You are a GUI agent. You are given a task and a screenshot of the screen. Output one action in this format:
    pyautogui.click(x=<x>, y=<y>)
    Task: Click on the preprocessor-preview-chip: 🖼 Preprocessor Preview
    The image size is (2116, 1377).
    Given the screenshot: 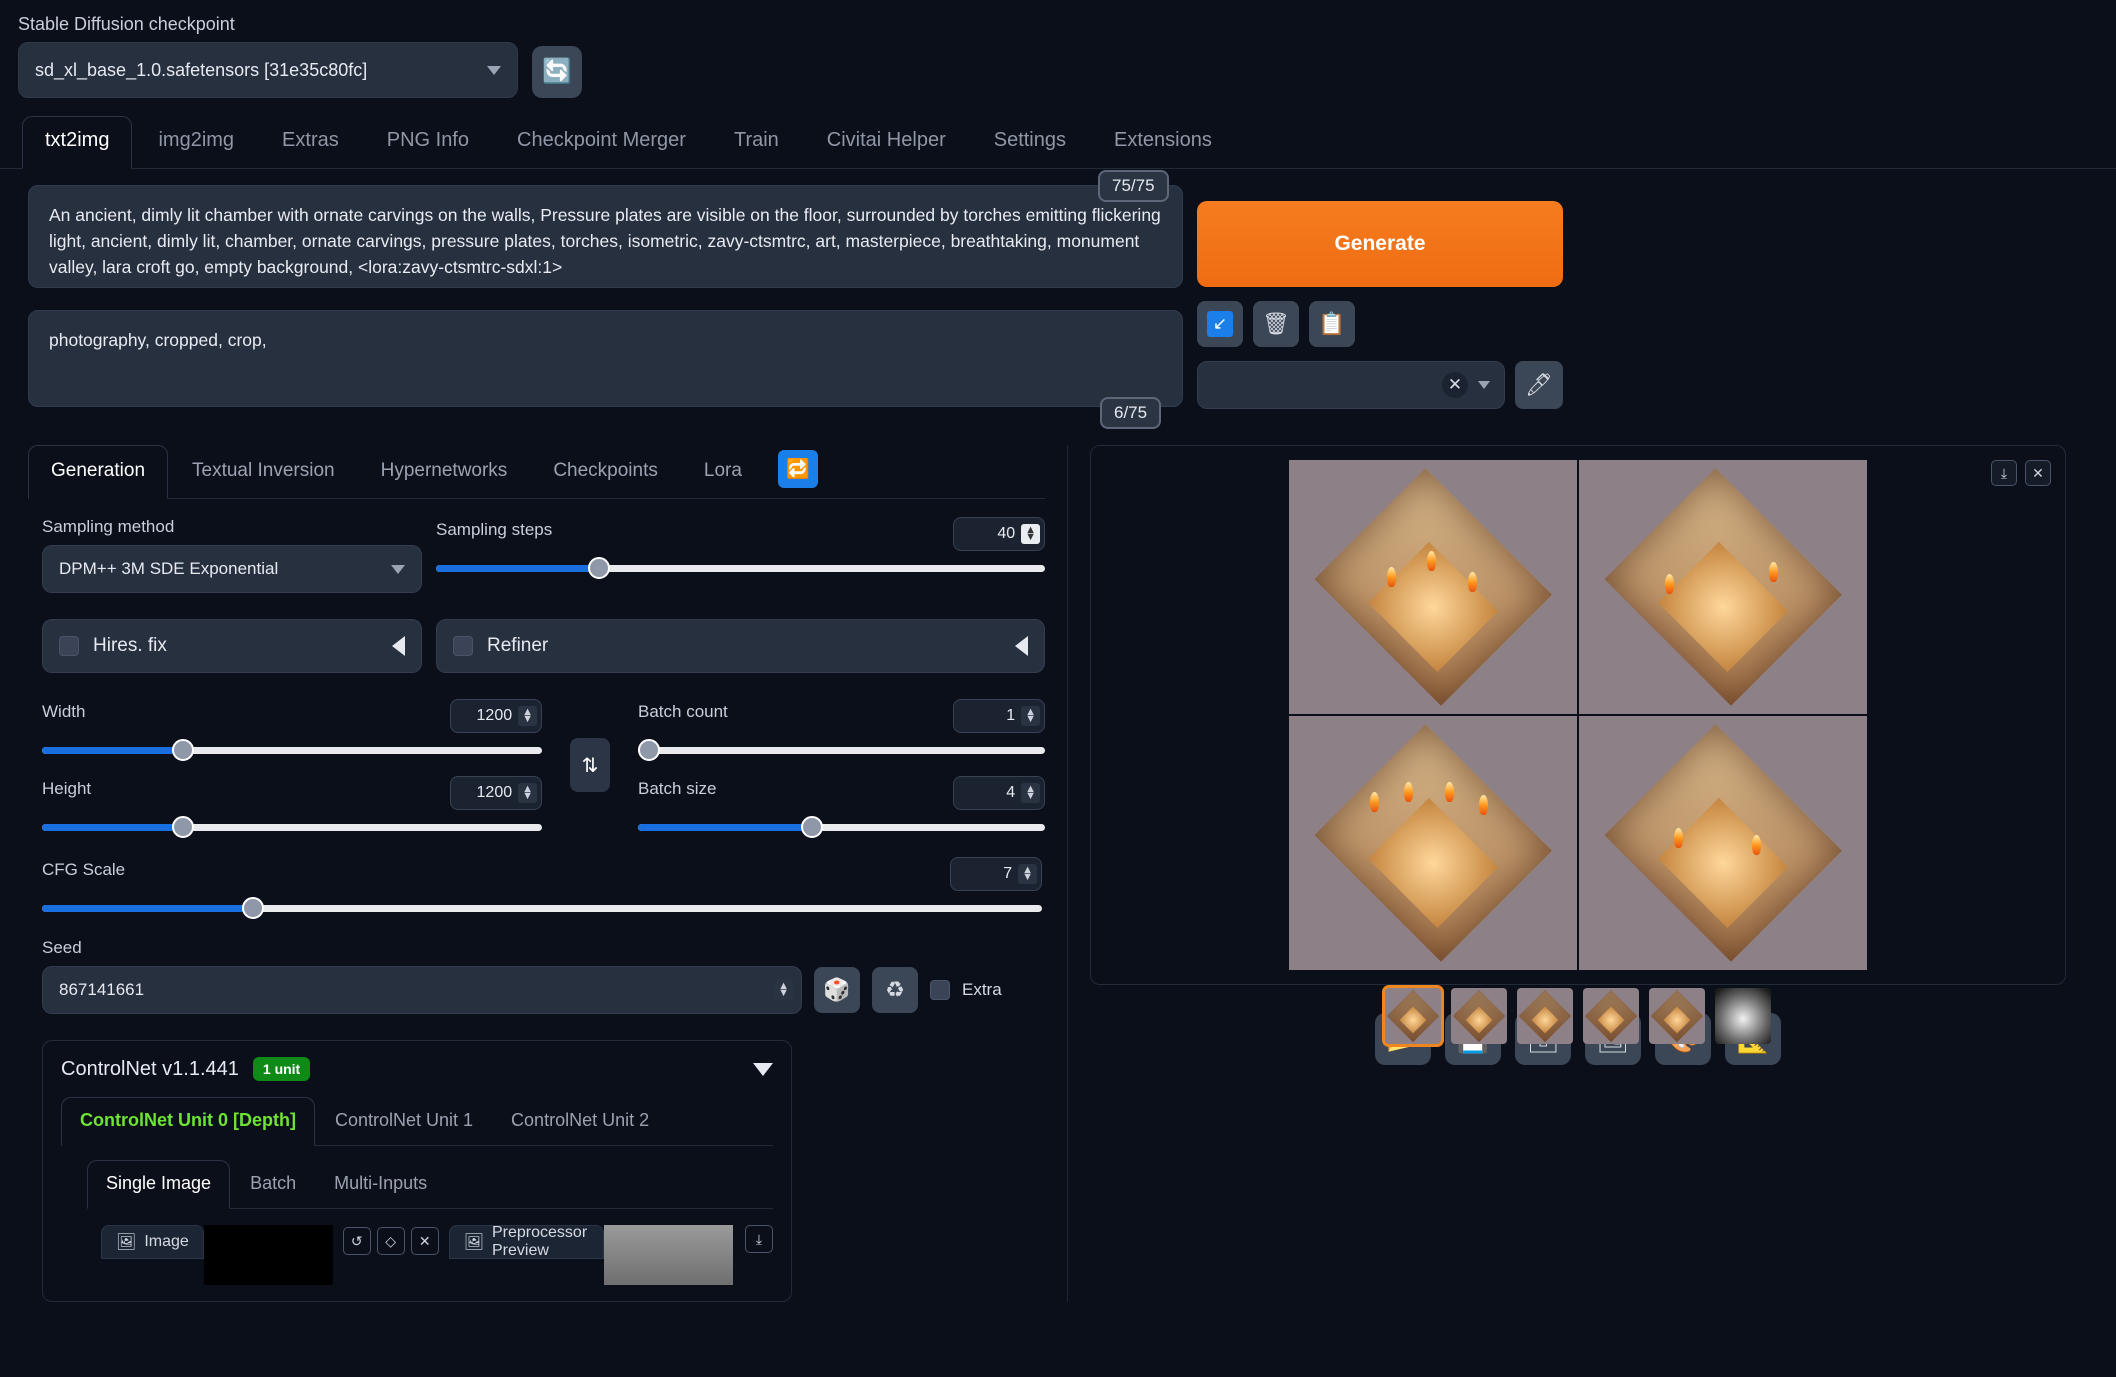 What is the action you would take?
    pyautogui.click(x=526, y=1241)
    